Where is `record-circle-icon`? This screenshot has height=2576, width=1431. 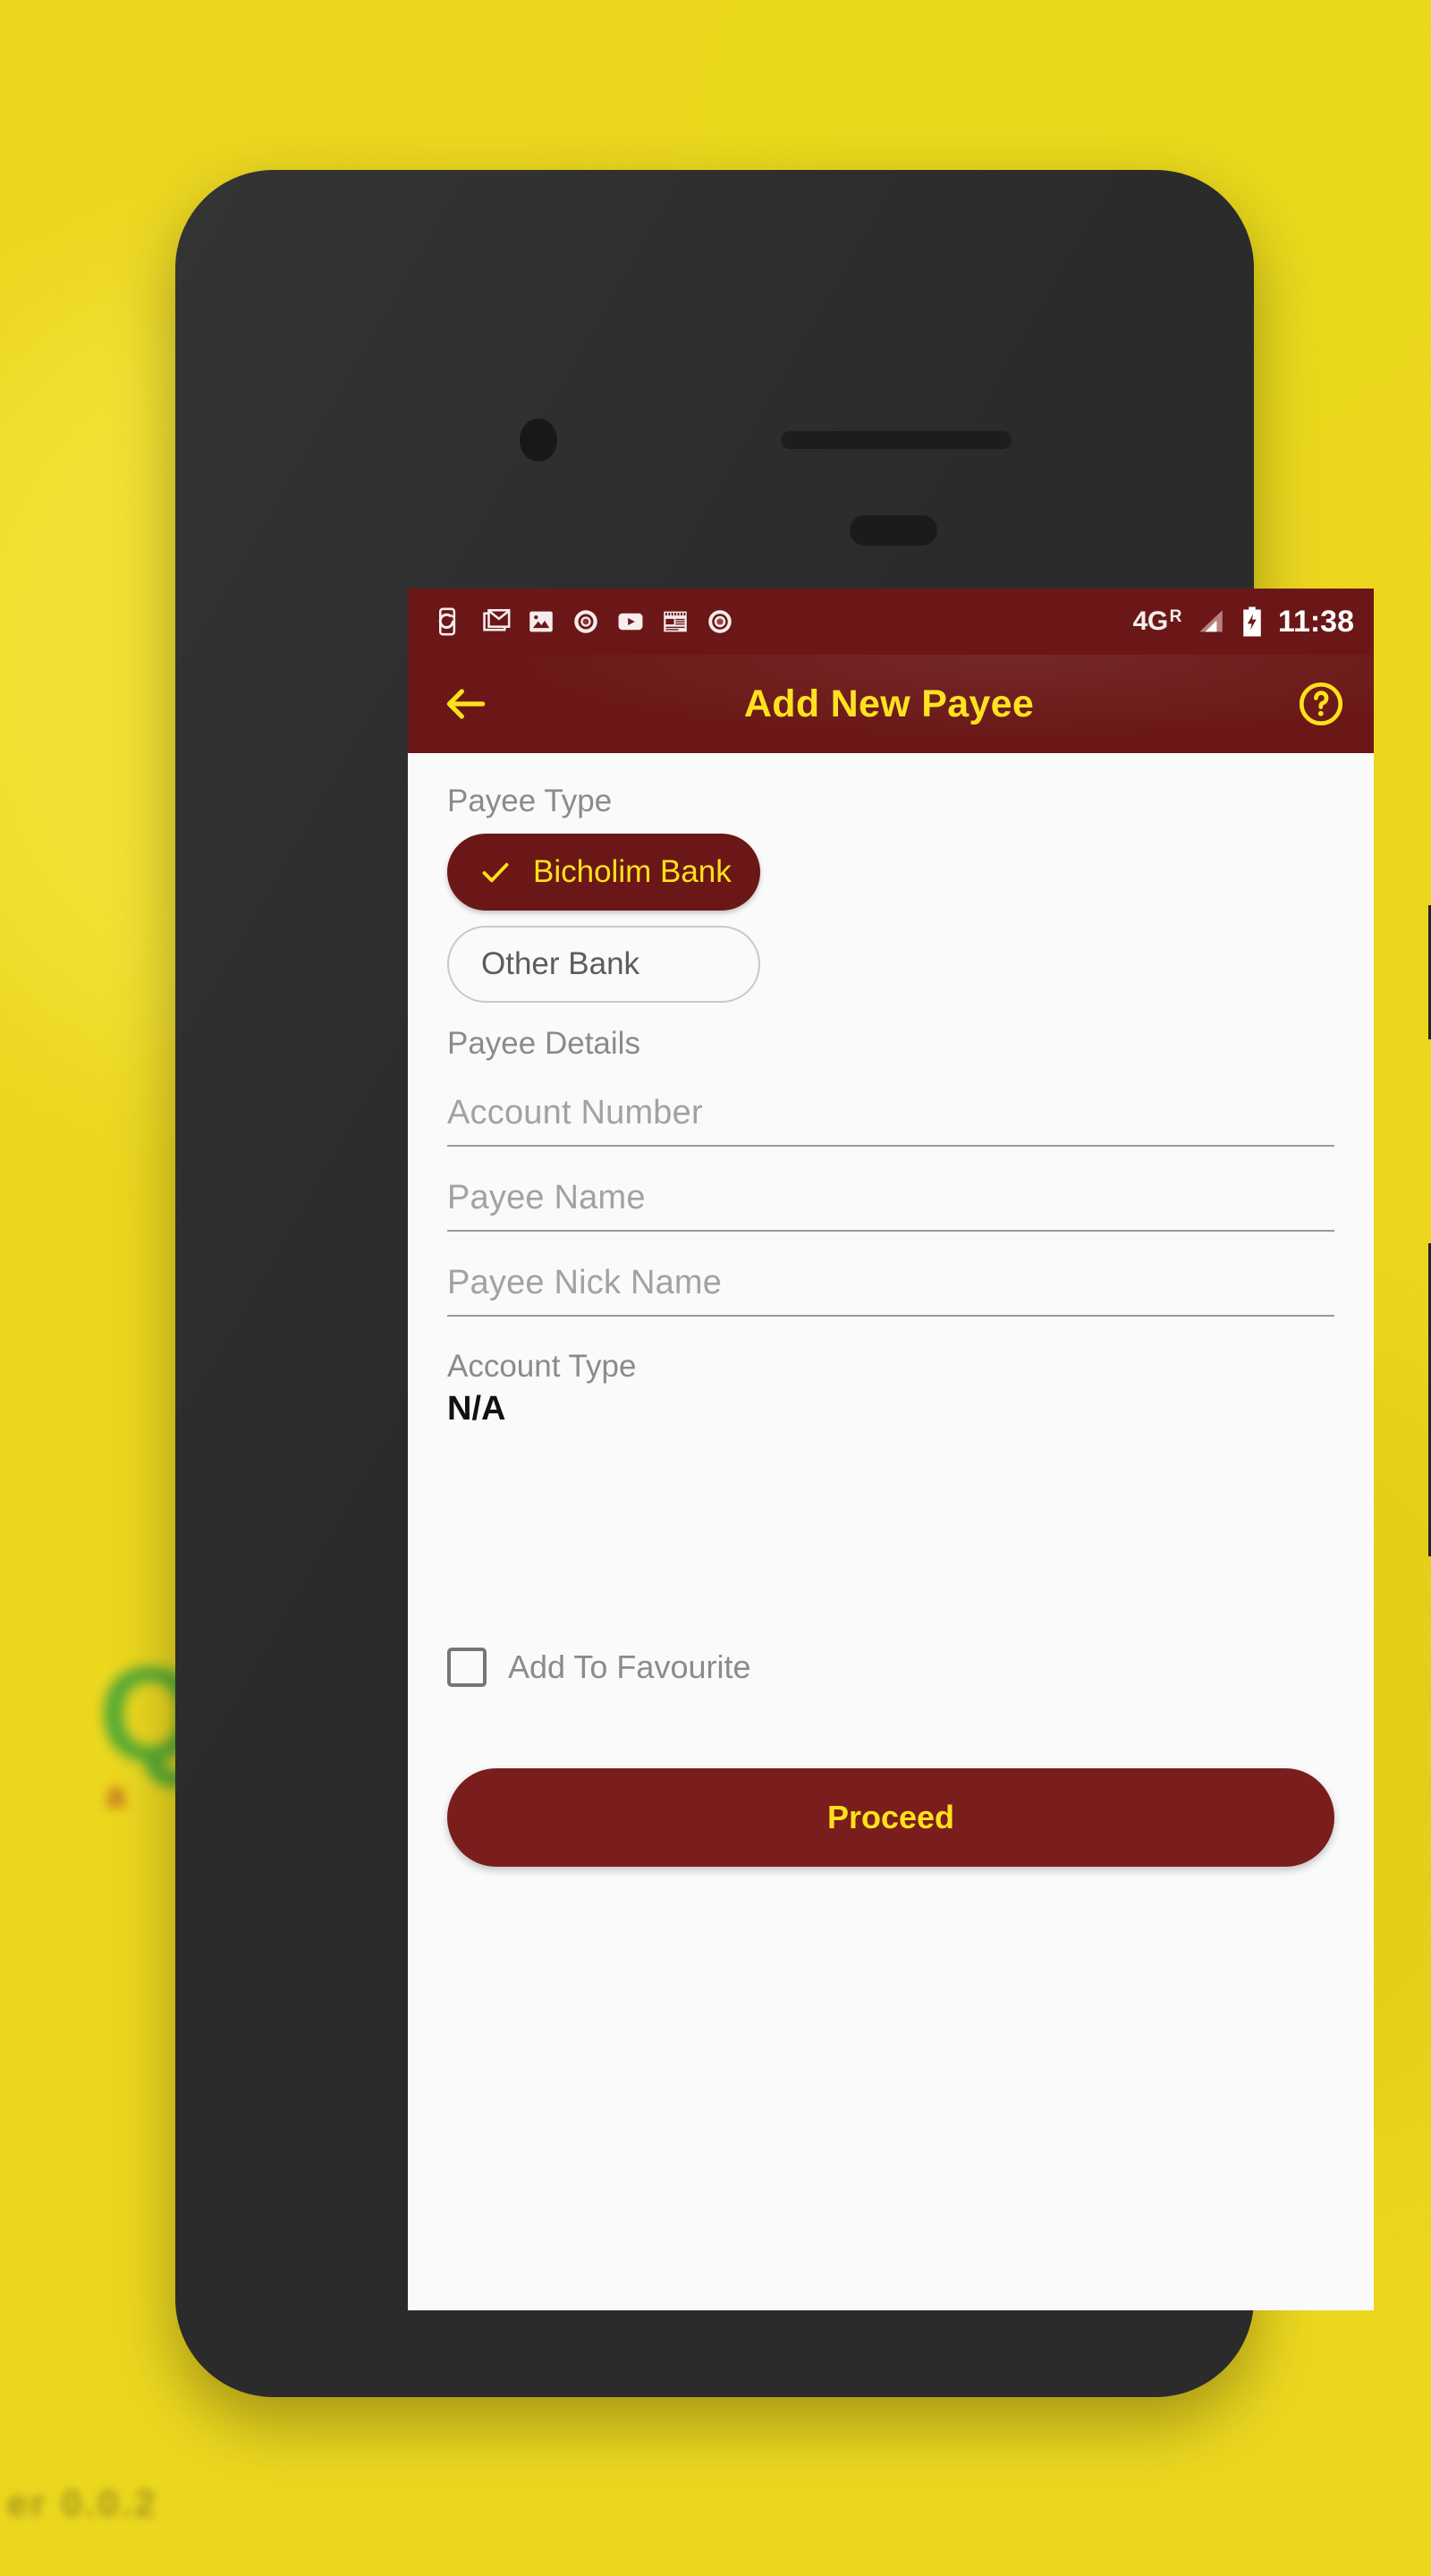 record-circle-icon is located at coordinates (586, 621).